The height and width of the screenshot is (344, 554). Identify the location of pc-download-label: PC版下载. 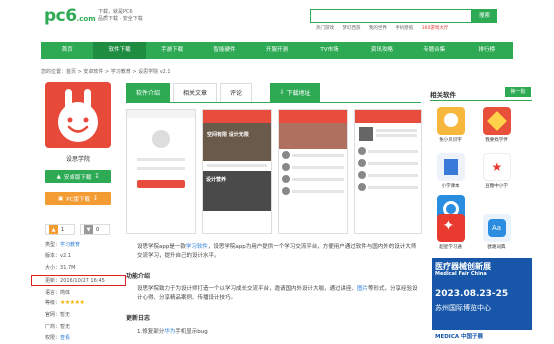
(78, 199).